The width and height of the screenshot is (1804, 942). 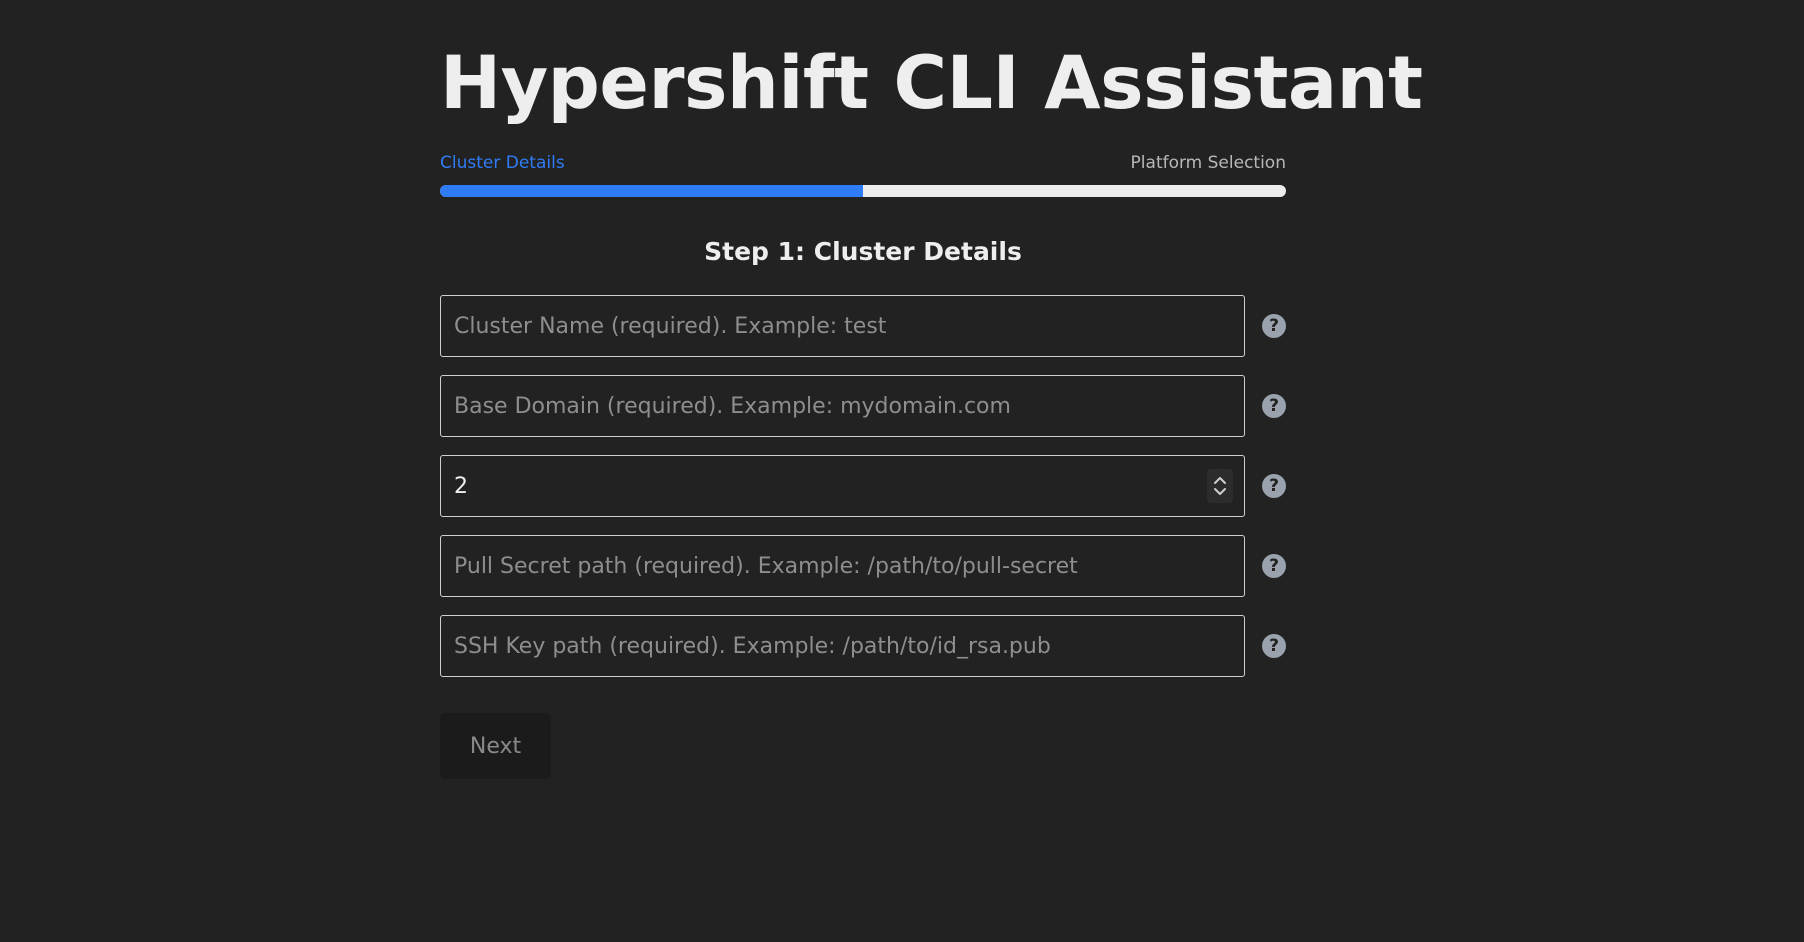 I want to click on node-count-wrapper, so click(x=842, y=486).